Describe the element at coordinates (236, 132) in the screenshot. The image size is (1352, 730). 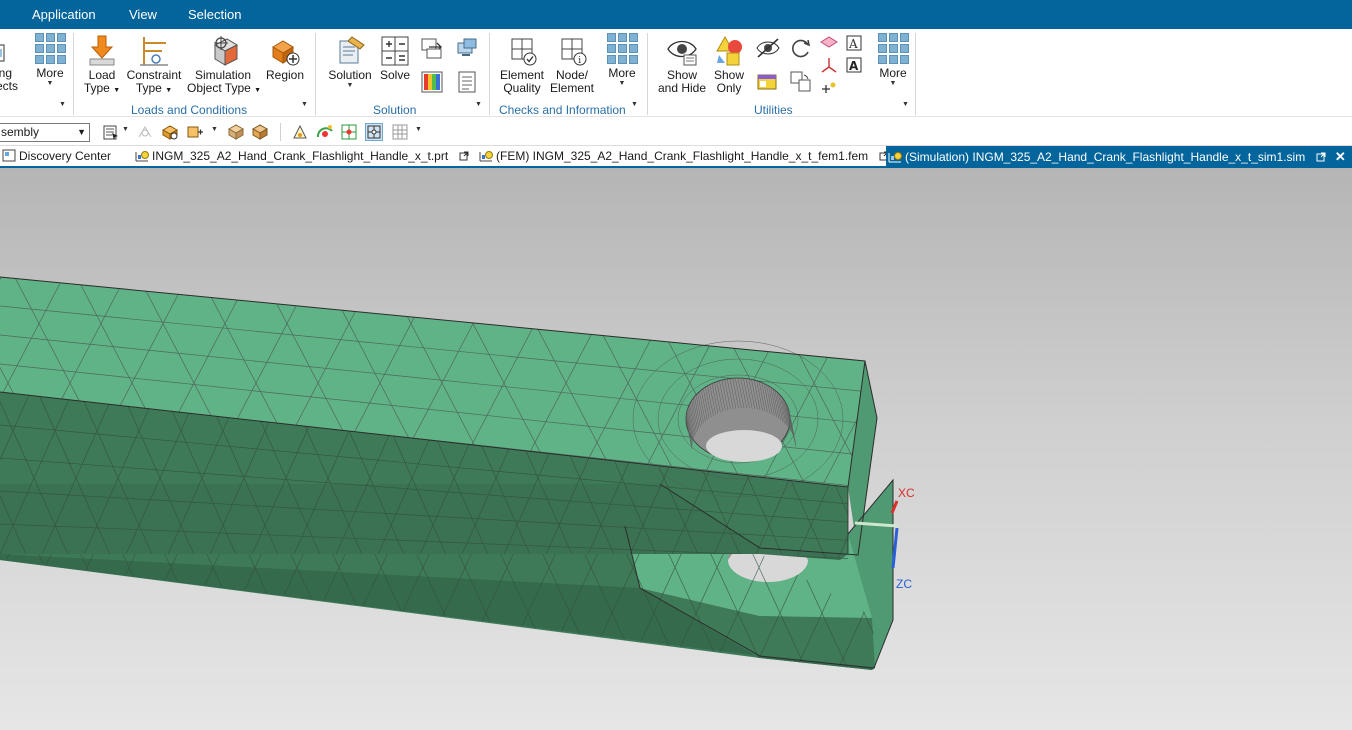
I see `wireframe-box-icon` at that location.